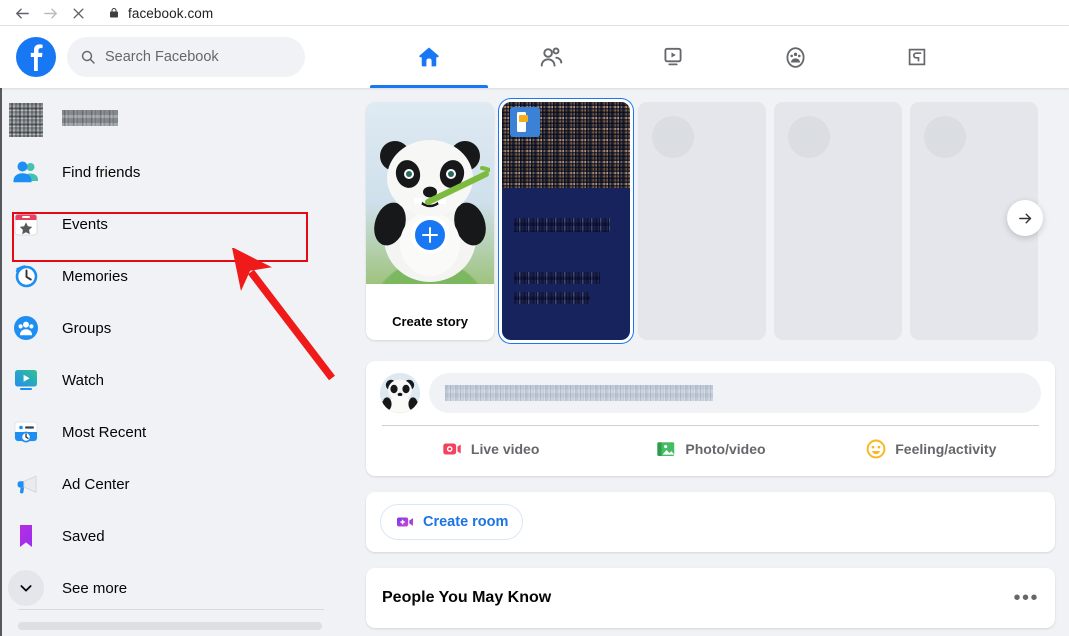  I want to click on sidebar-horizontal-scrollbar, so click(170, 626).